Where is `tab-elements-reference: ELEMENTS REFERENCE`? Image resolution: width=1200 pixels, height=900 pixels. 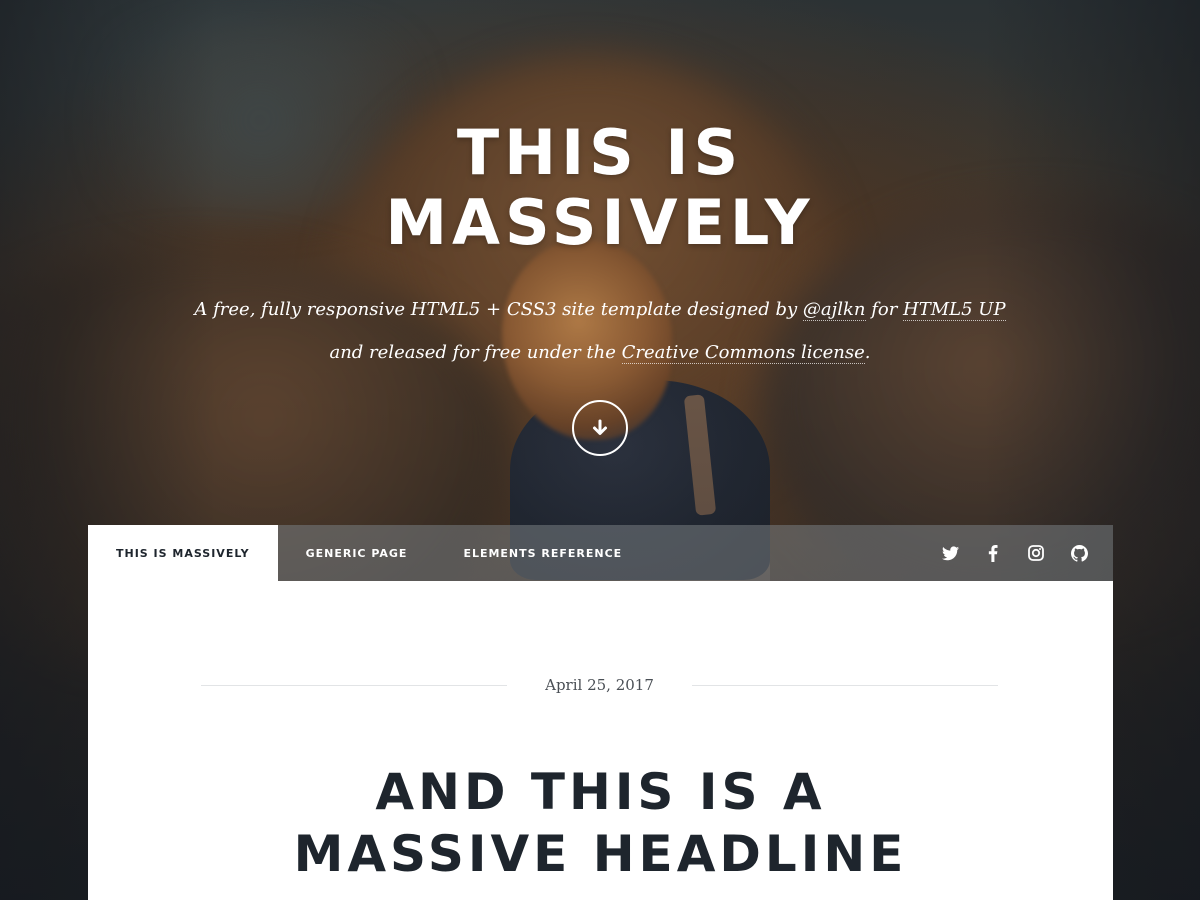 tab-elements-reference: ELEMENTS REFERENCE is located at coordinates (542, 553).